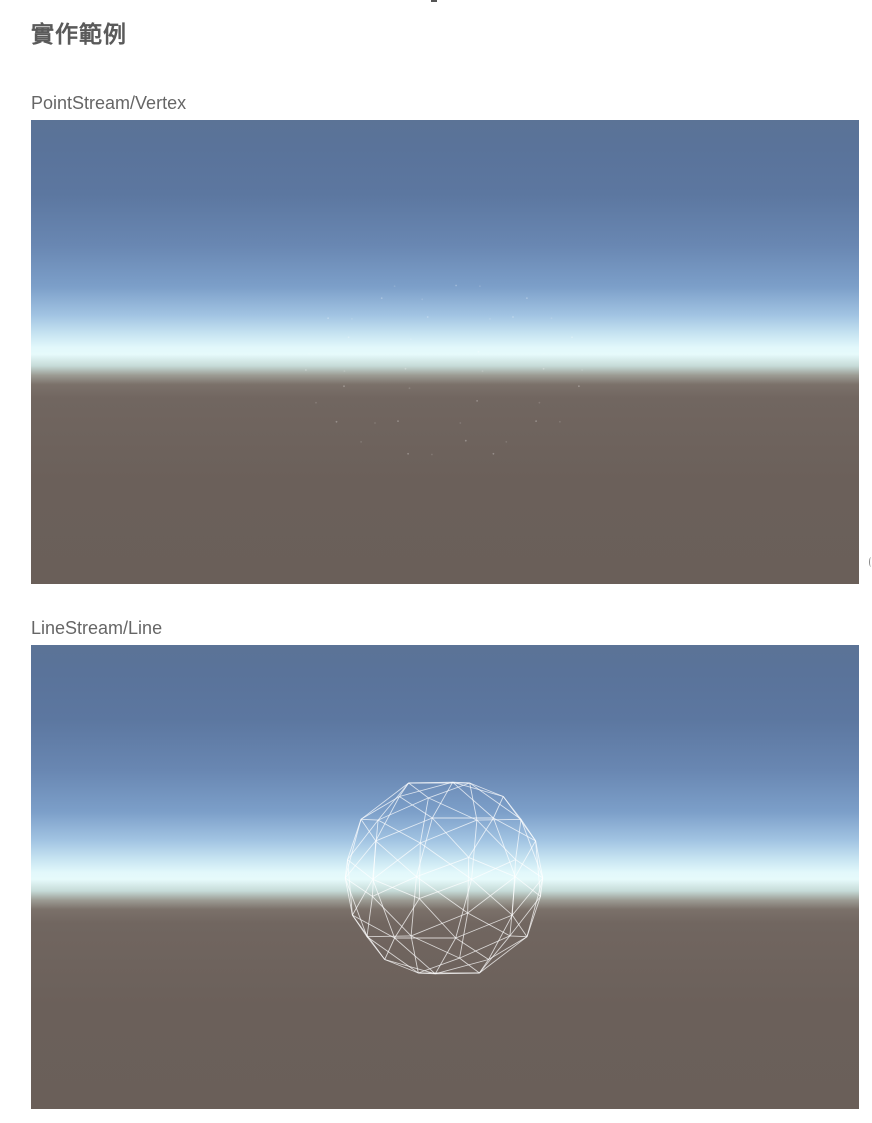 This screenshot has width=872, height=1123. What do you see at coordinates (434, 1) in the screenshot?
I see `top-edge-fragment` at bounding box center [434, 1].